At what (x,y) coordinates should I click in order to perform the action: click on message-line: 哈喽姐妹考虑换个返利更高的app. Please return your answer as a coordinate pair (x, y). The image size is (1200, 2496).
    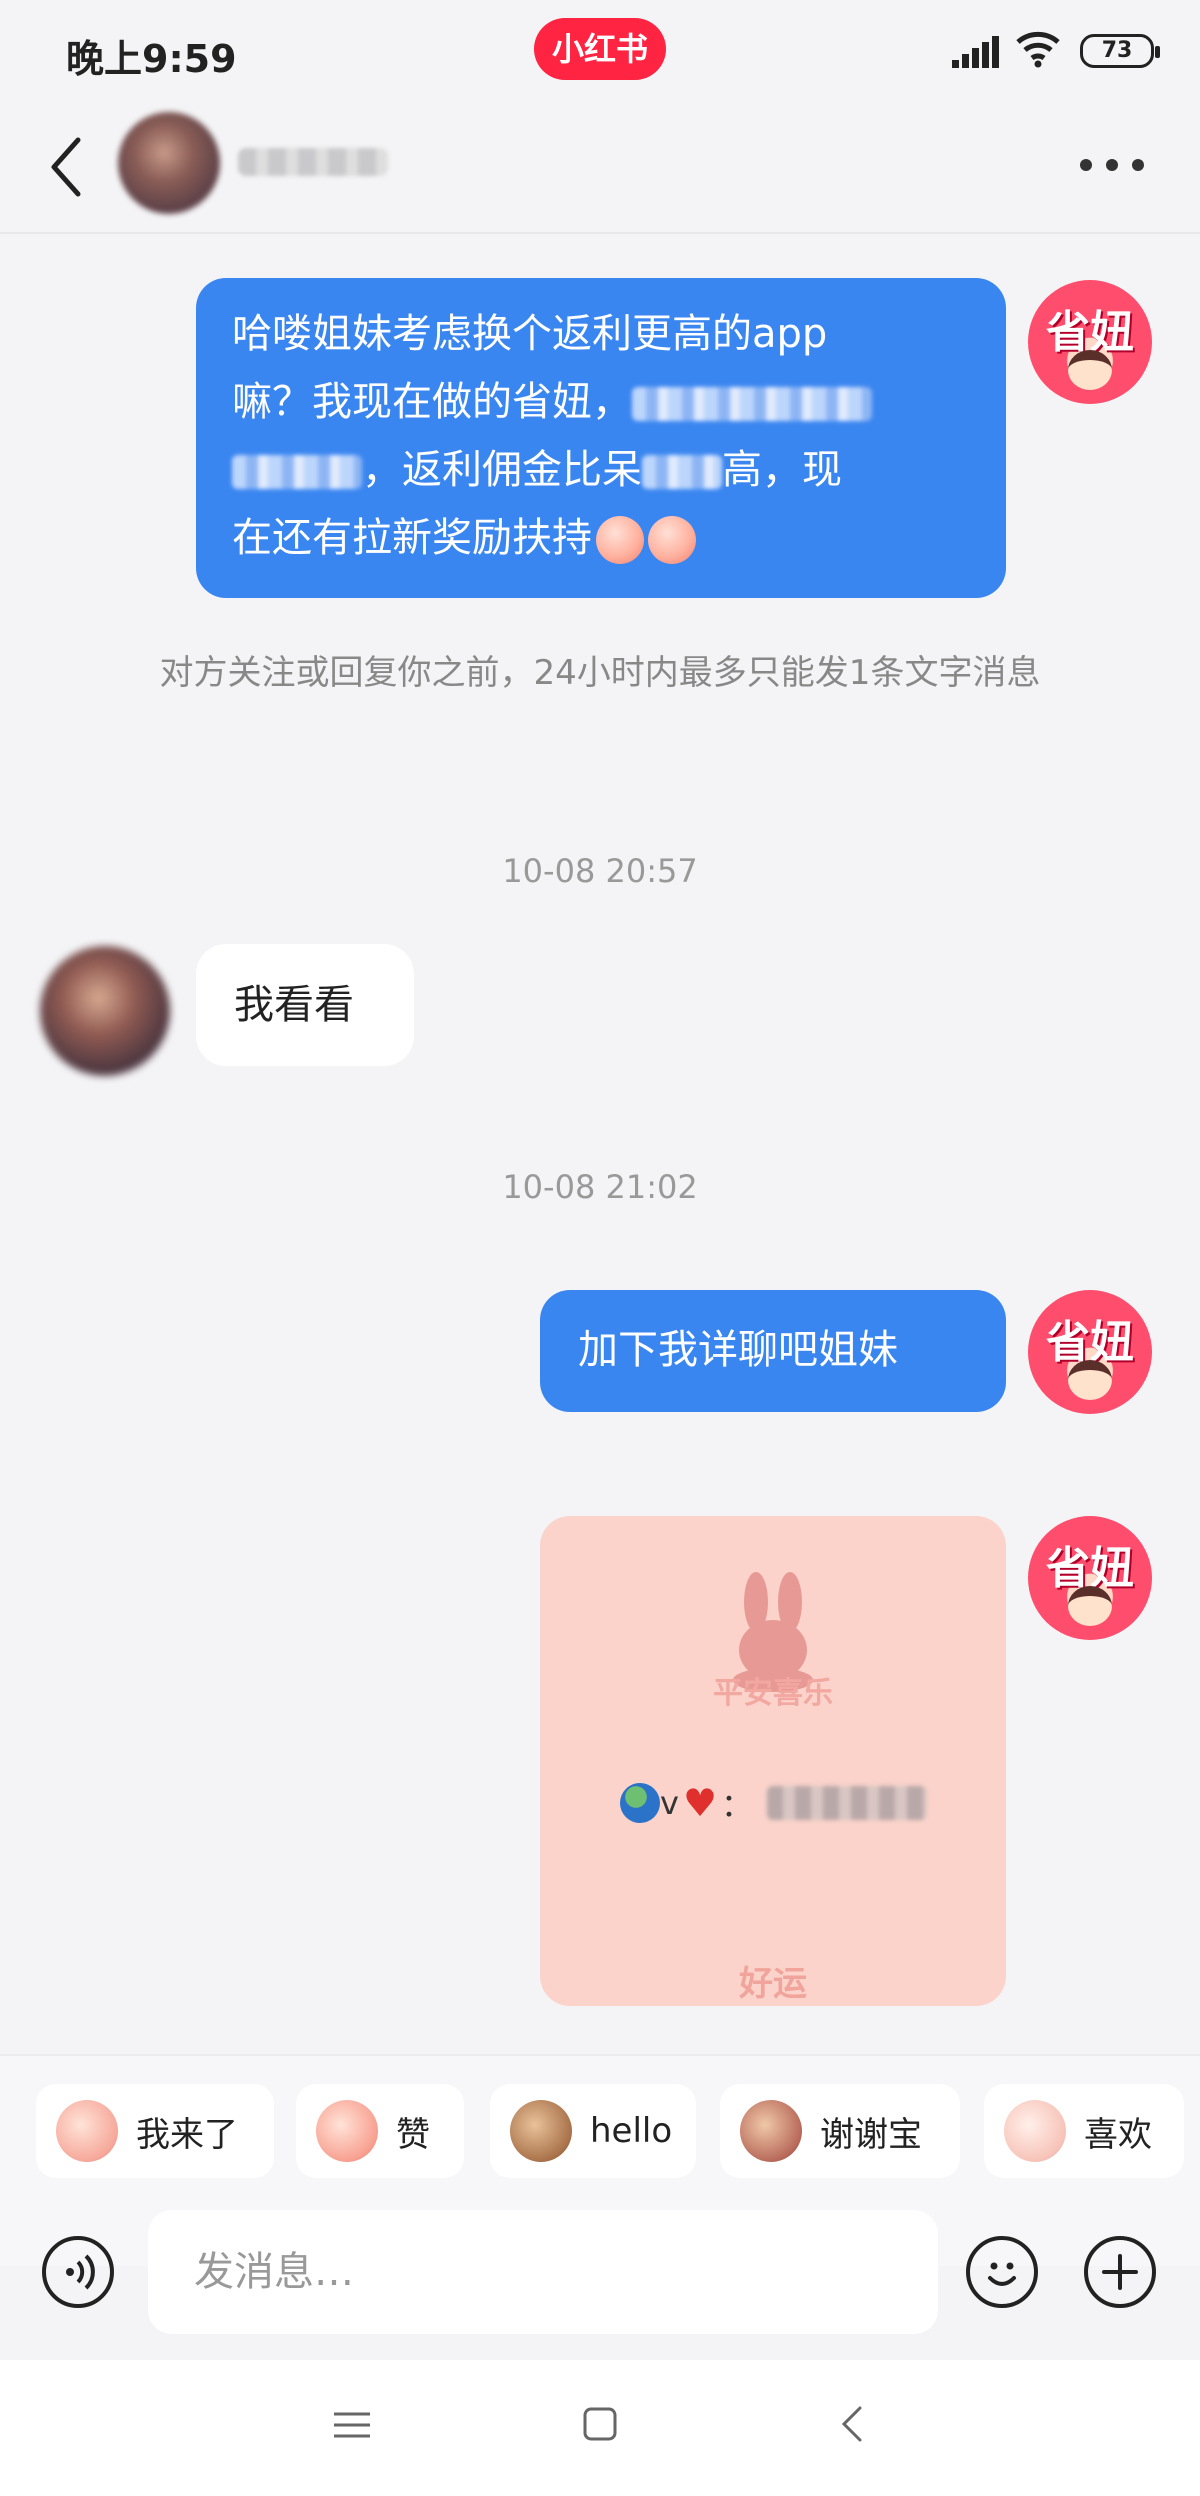
    Looking at the image, I should click on (530, 334).